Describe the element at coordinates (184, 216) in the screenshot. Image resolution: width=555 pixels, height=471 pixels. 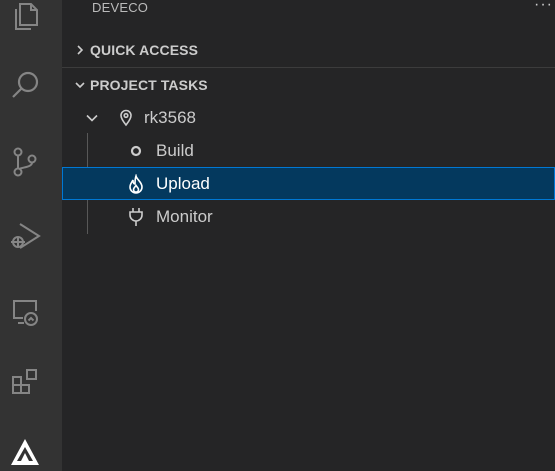
I see `task-label-monitor: Monitor` at that location.